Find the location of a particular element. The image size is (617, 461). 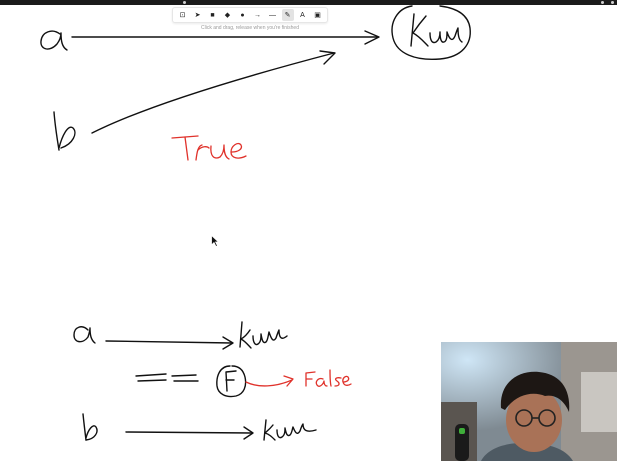

circled-letter-f is located at coordinates (231, 381).